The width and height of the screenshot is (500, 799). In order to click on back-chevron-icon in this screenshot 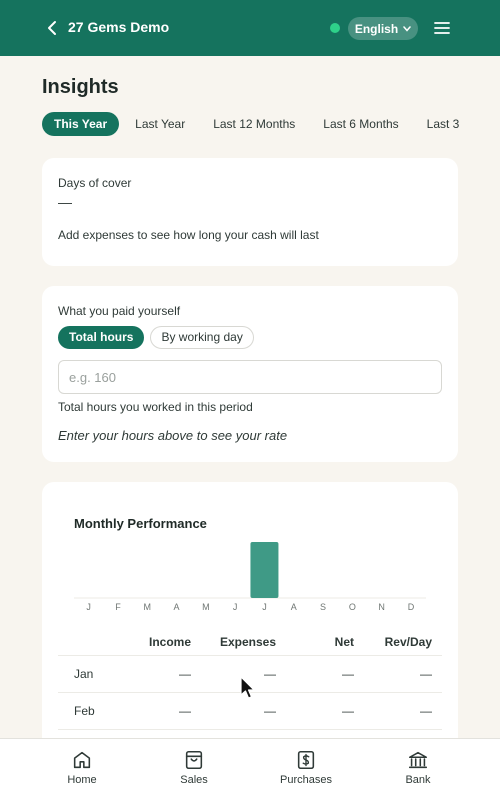, I will do `click(52, 28)`.